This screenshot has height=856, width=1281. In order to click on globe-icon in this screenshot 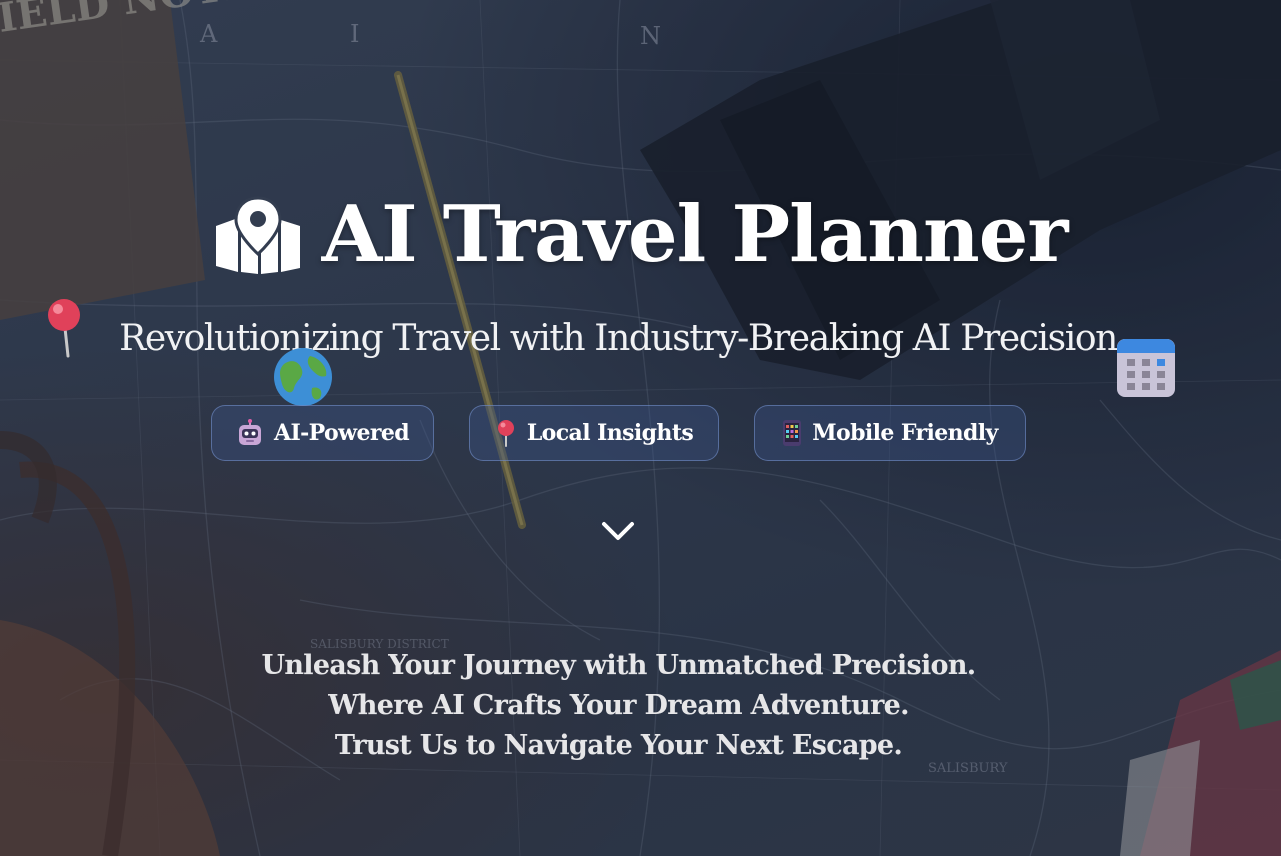, I will do `click(303, 377)`.